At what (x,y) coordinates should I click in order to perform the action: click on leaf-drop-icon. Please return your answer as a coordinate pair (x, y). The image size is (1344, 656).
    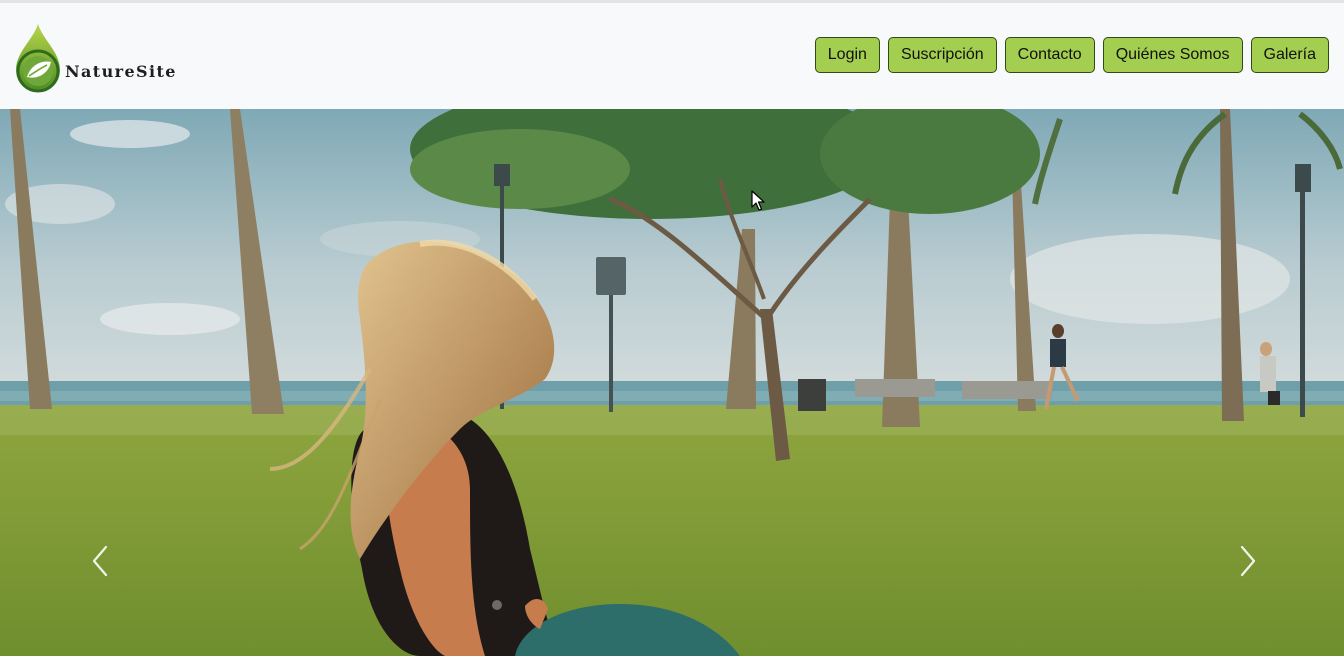
    Looking at the image, I should click on (38, 58).